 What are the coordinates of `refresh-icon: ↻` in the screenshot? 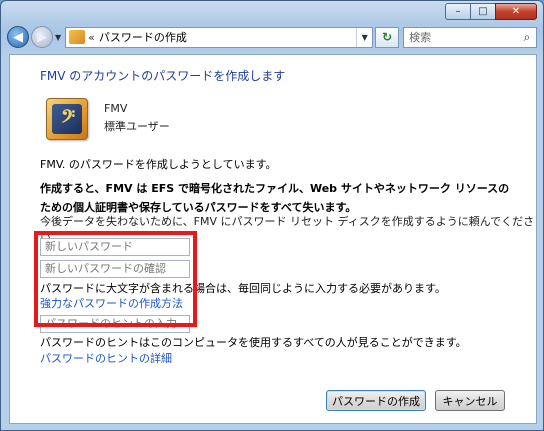 It's located at (387, 37).